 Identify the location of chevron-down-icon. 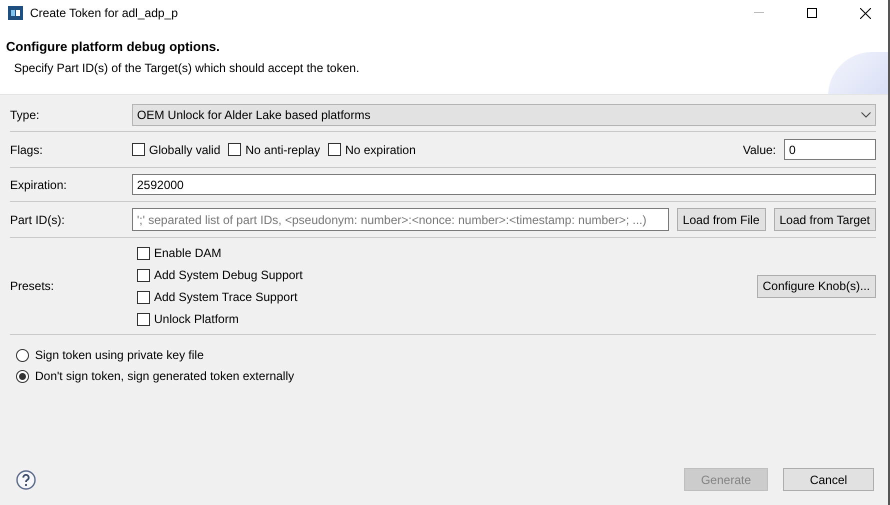
(866, 115).